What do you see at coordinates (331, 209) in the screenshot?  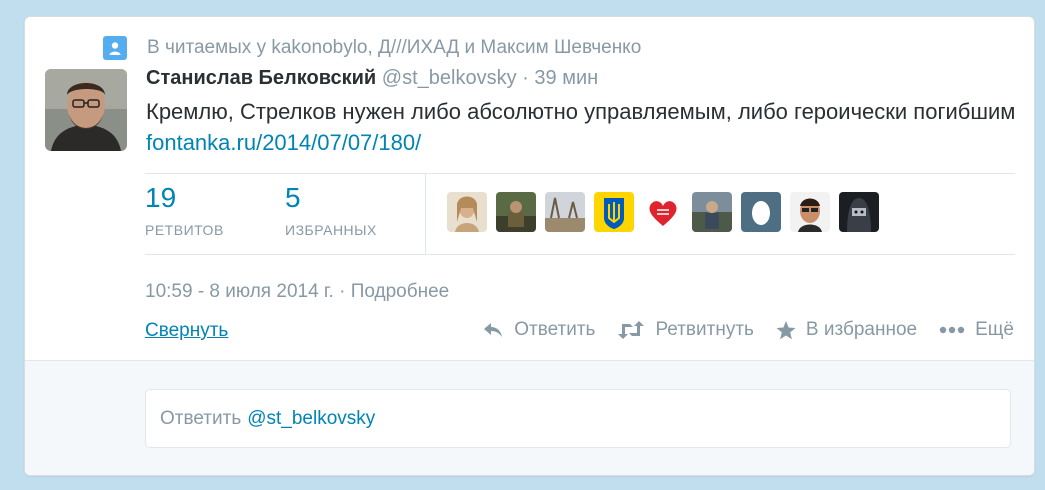 I see `favorites-stat: 5 ИЗБРАННЫХ` at bounding box center [331, 209].